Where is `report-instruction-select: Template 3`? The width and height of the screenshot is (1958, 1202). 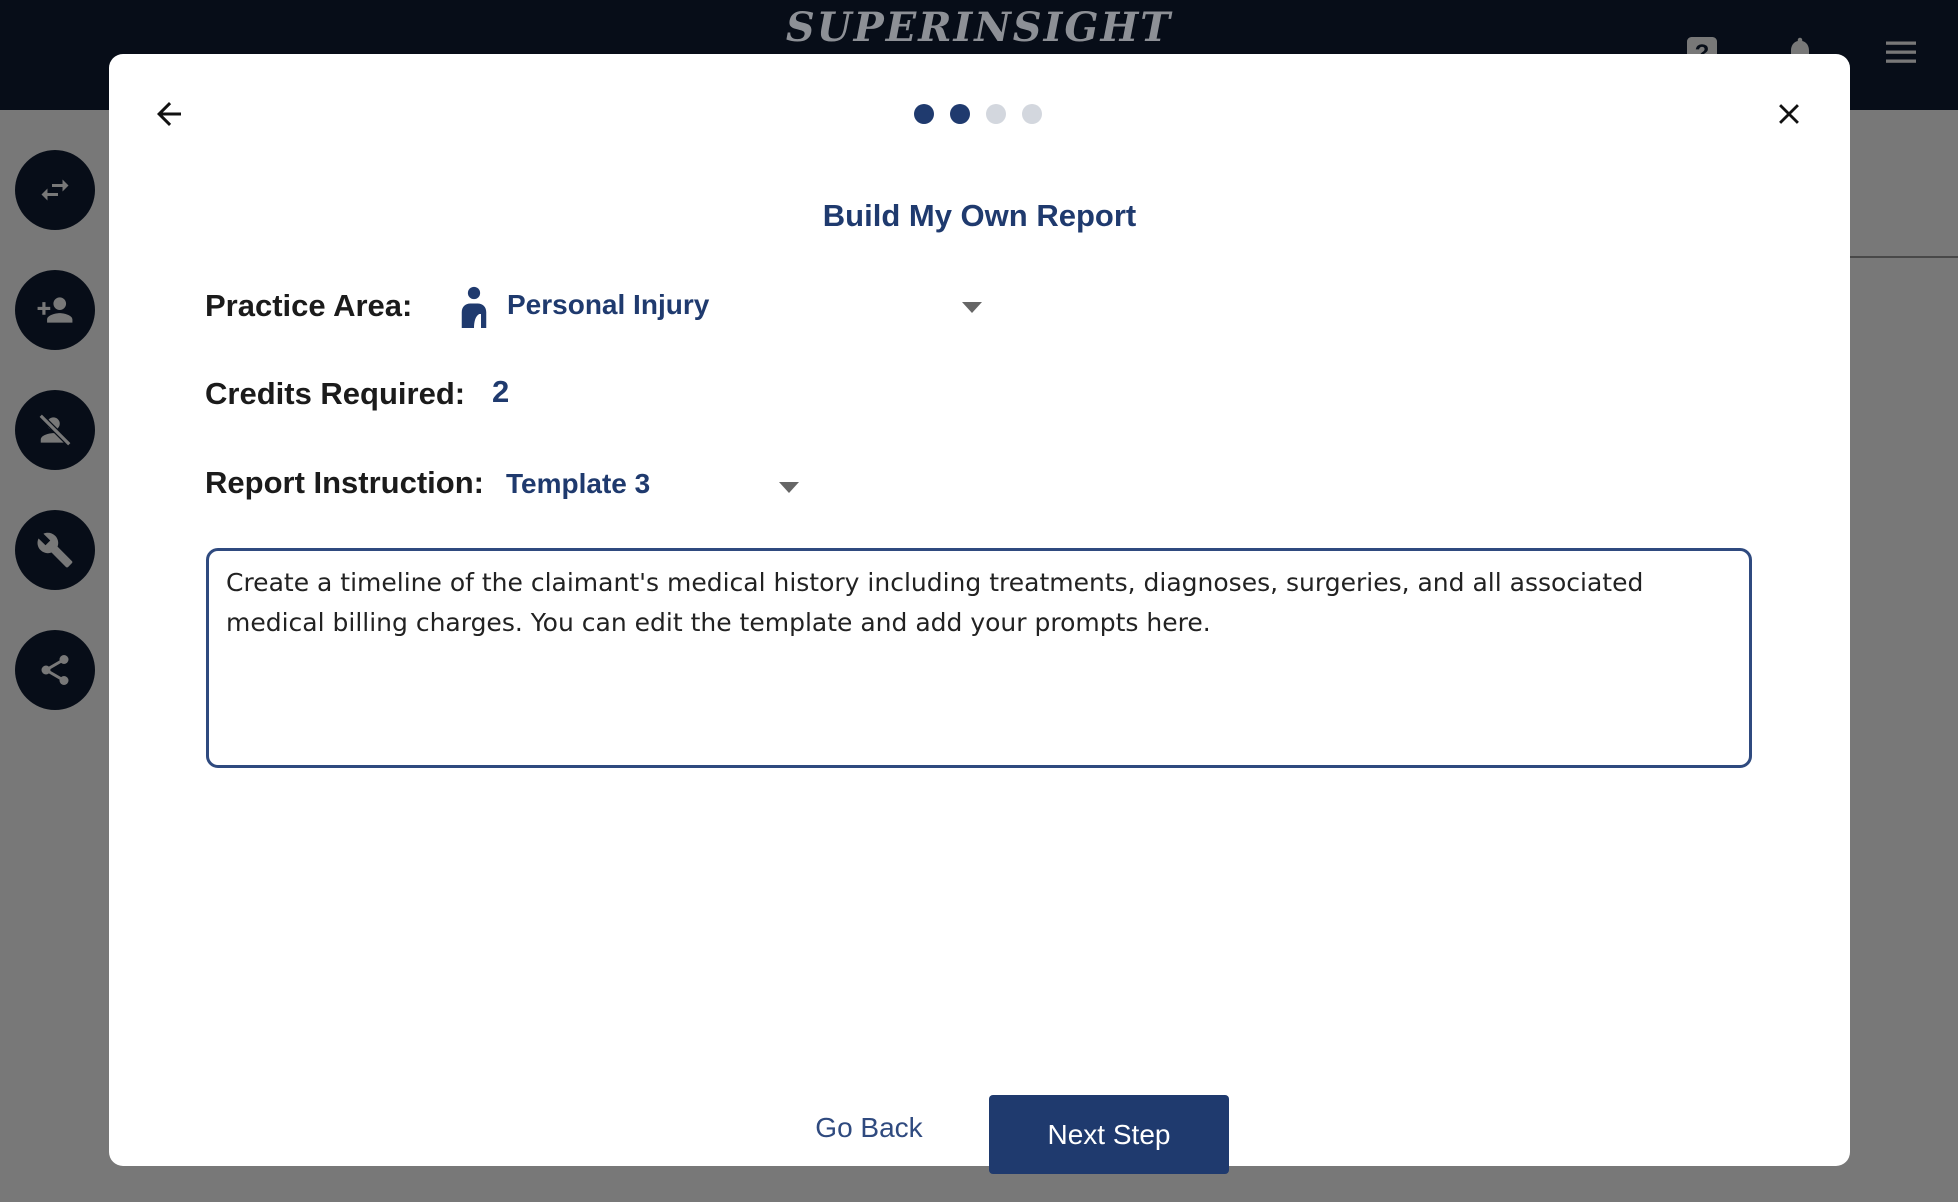 report-instruction-select: Template 3 is located at coordinates (656, 486).